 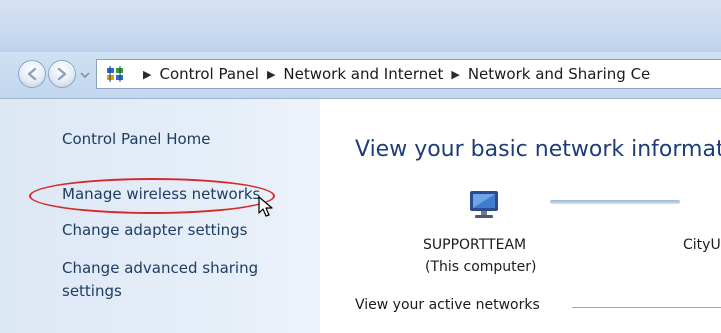 What do you see at coordinates (92, 291) in the screenshot?
I see `sidebar-item-change-advanced-sharing-cont: settings` at bounding box center [92, 291].